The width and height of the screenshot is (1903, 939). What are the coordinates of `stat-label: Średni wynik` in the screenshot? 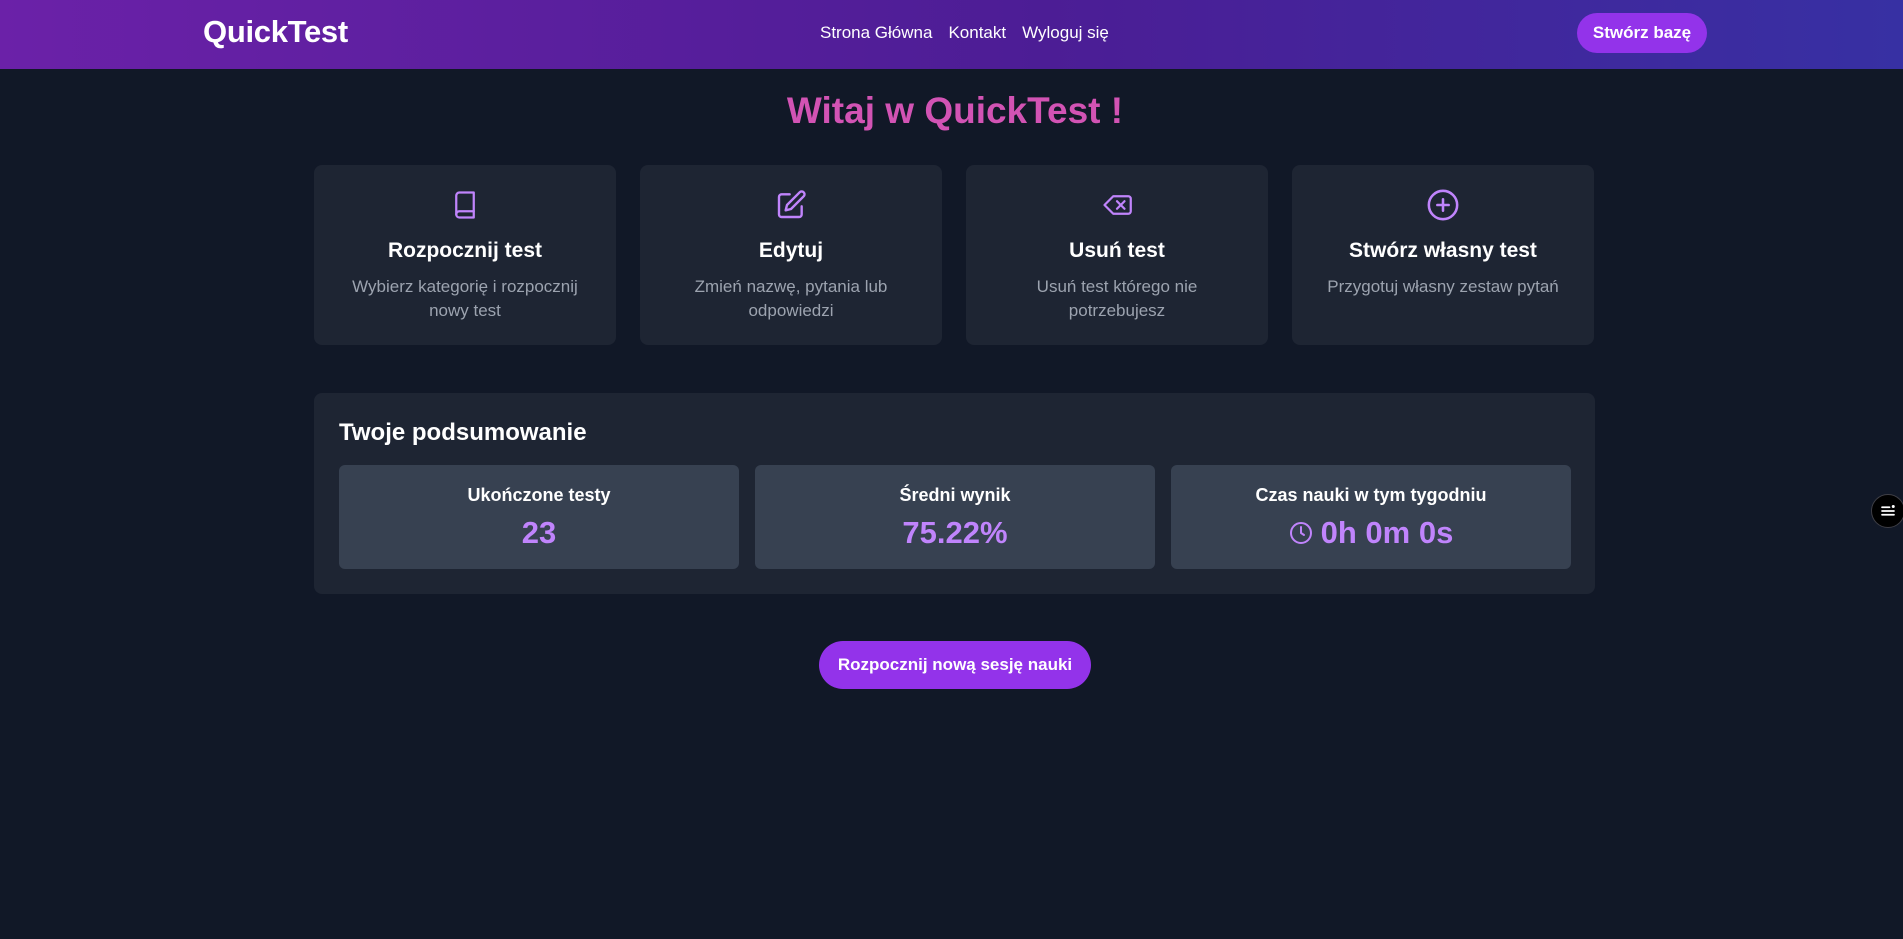 It's located at (955, 495).